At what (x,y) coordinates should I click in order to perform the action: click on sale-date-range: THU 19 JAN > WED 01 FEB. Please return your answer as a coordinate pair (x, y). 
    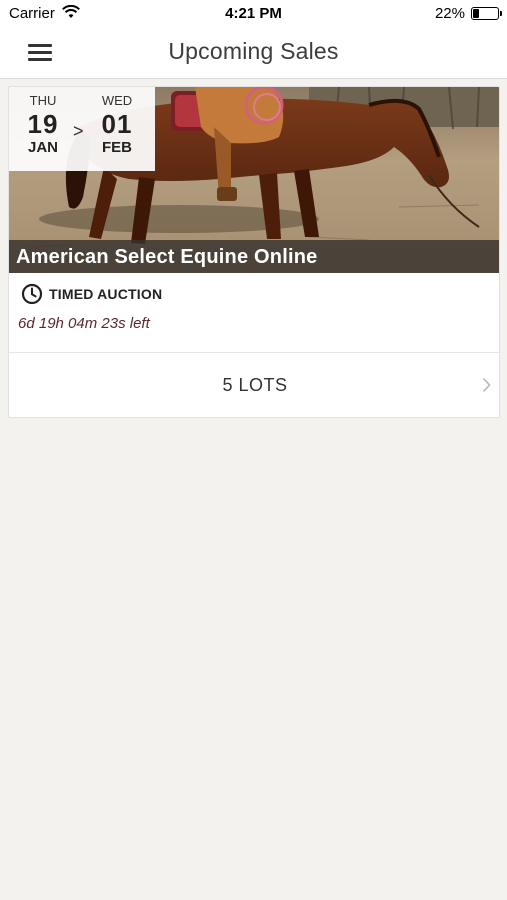
    Looking at the image, I should click on (82, 129).